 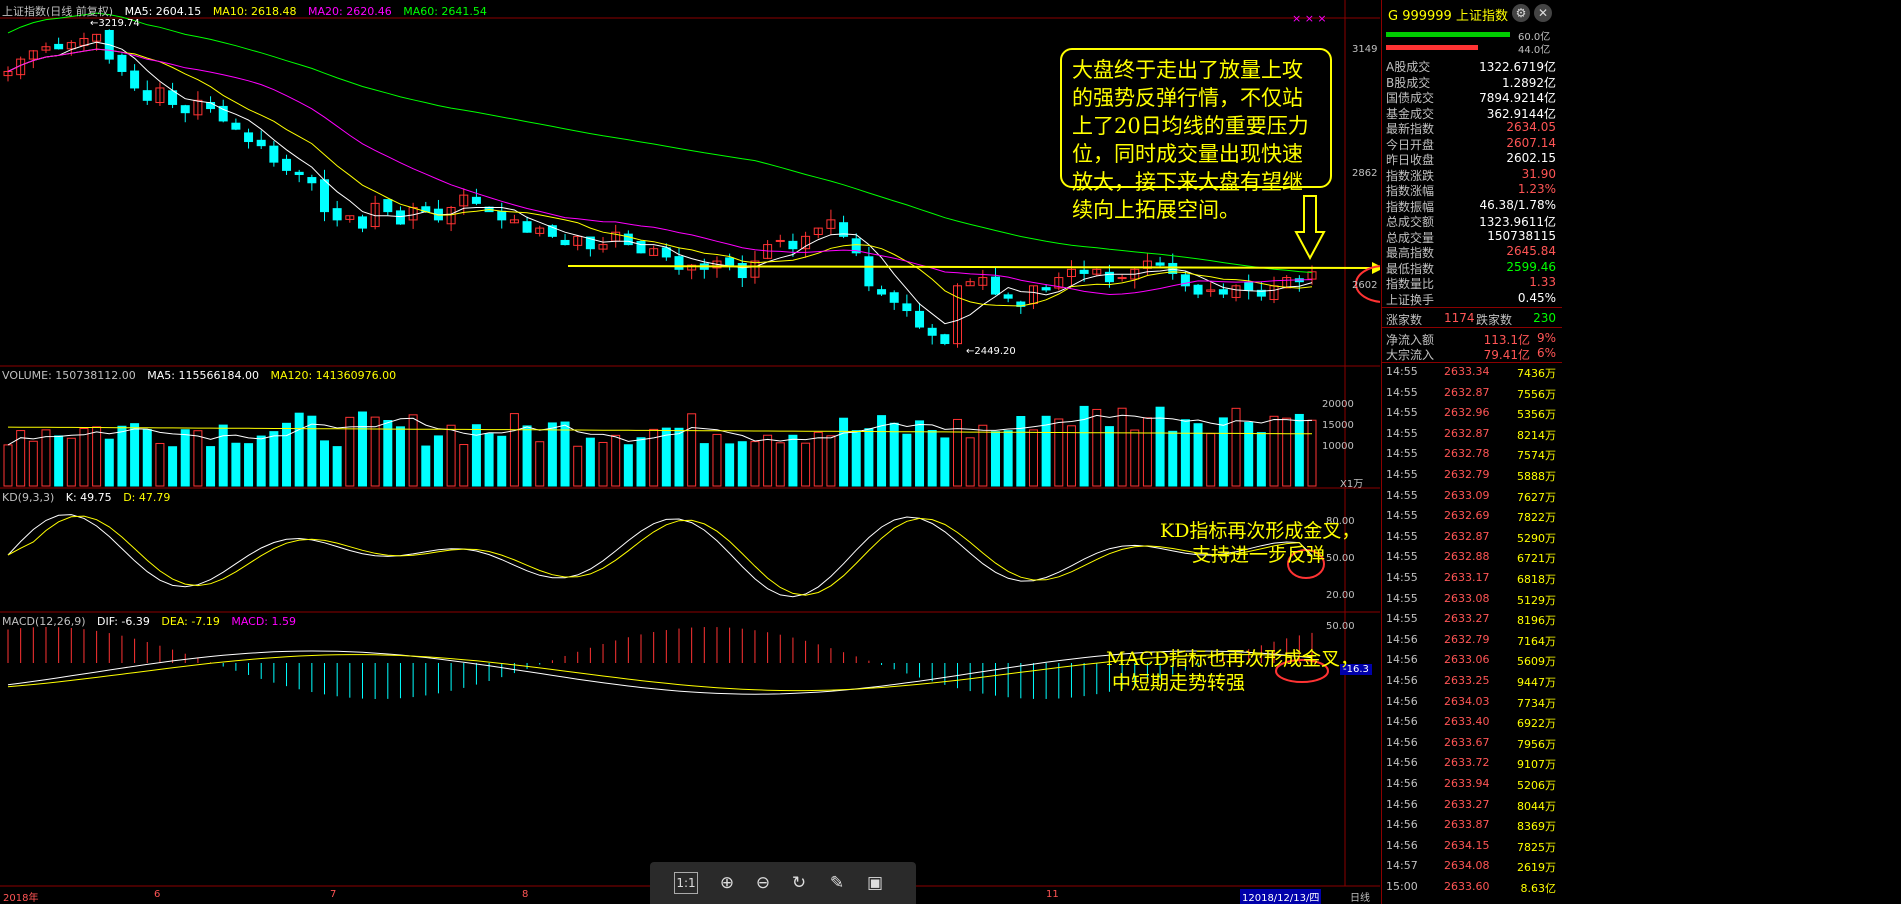 What do you see at coordinates (1471, 516) in the screenshot?
I see `tick-row: 14:55 2632.69 7822万` at bounding box center [1471, 516].